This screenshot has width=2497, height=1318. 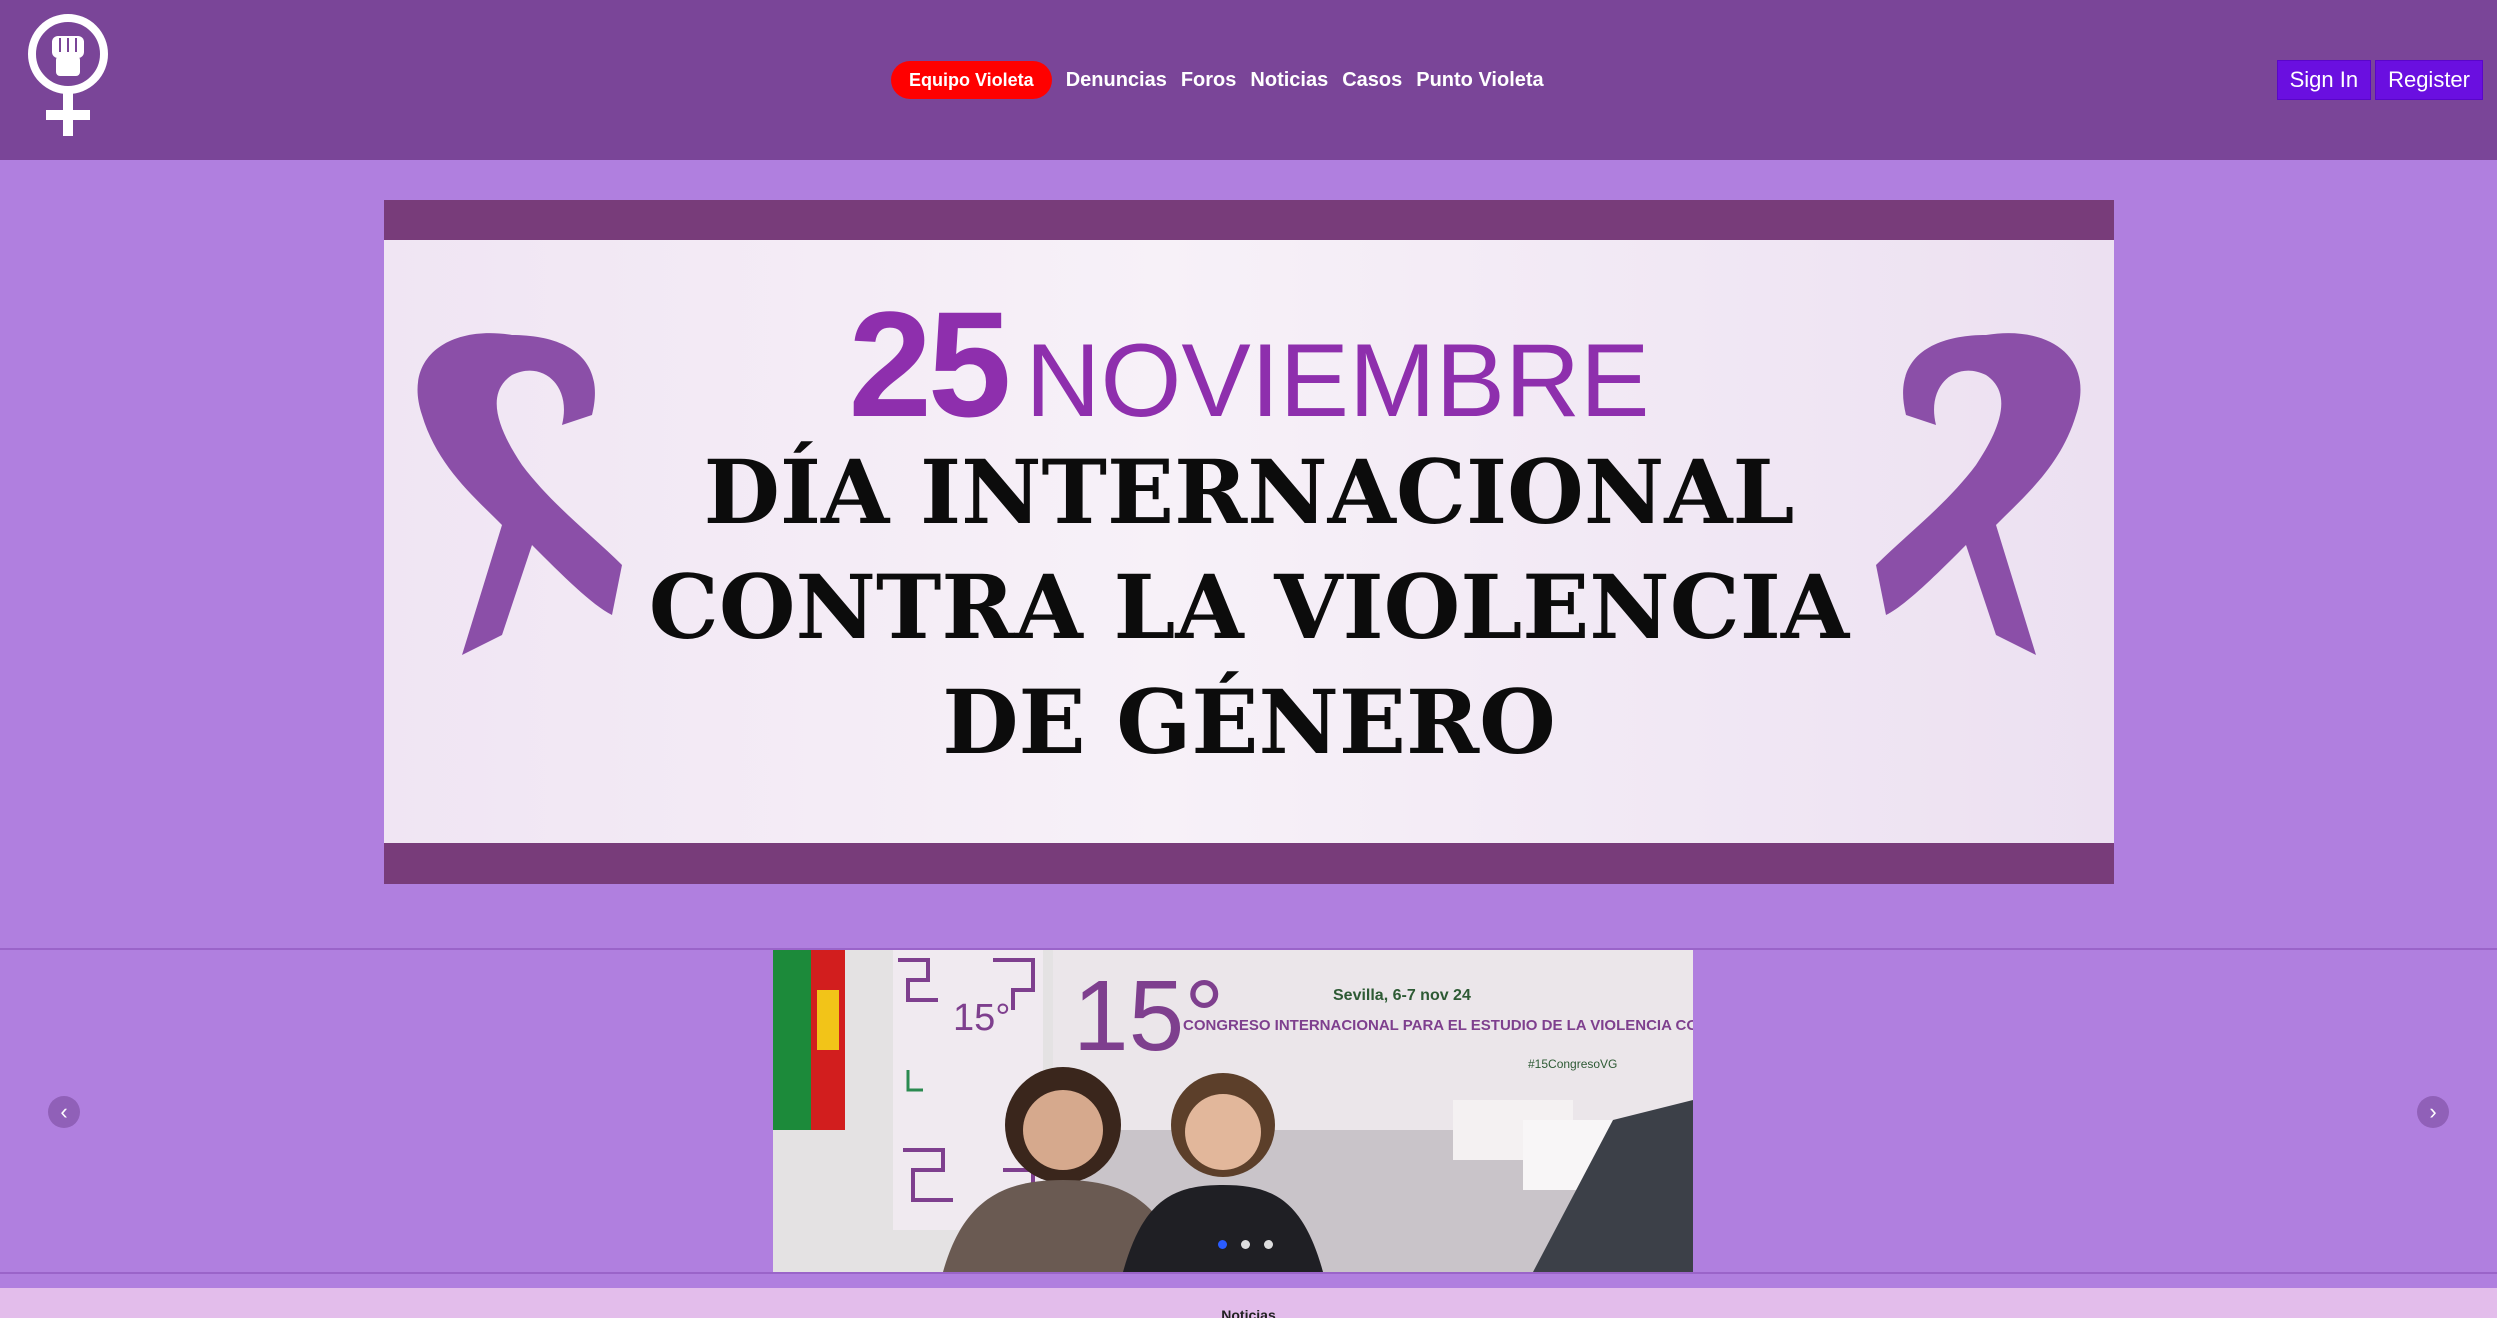 I want to click on auth-buttons: Sign In Register, so click(x=2379, y=80).